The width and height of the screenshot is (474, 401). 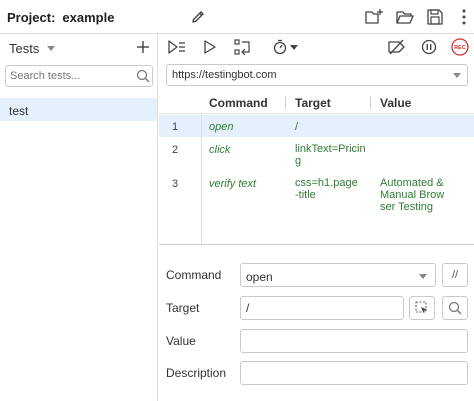 What do you see at coordinates (237, 17) in the screenshot?
I see `app-header: Project: example` at bounding box center [237, 17].